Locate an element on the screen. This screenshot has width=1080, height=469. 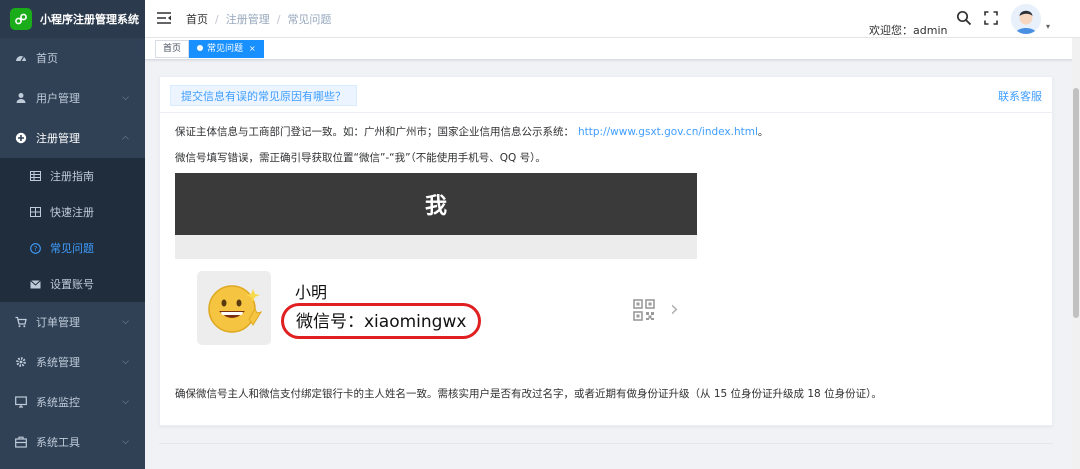
top-navbar: 首页 / 注册管理 / 常见问题 欢迎您：admin ▾ is located at coordinates (612, 19).